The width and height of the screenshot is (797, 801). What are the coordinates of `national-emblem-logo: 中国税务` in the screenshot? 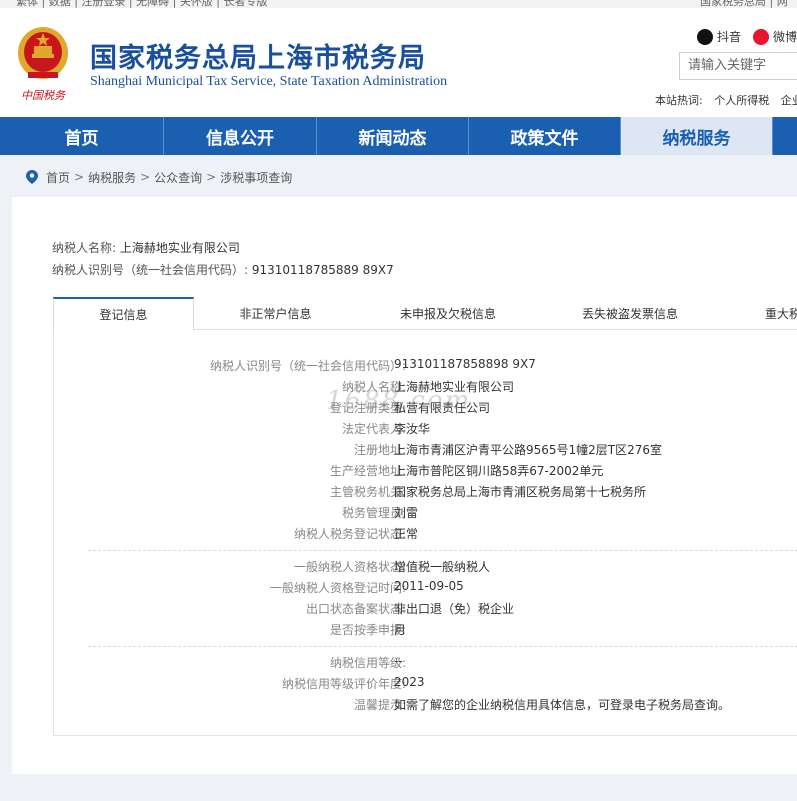 It's located at (43, 66).